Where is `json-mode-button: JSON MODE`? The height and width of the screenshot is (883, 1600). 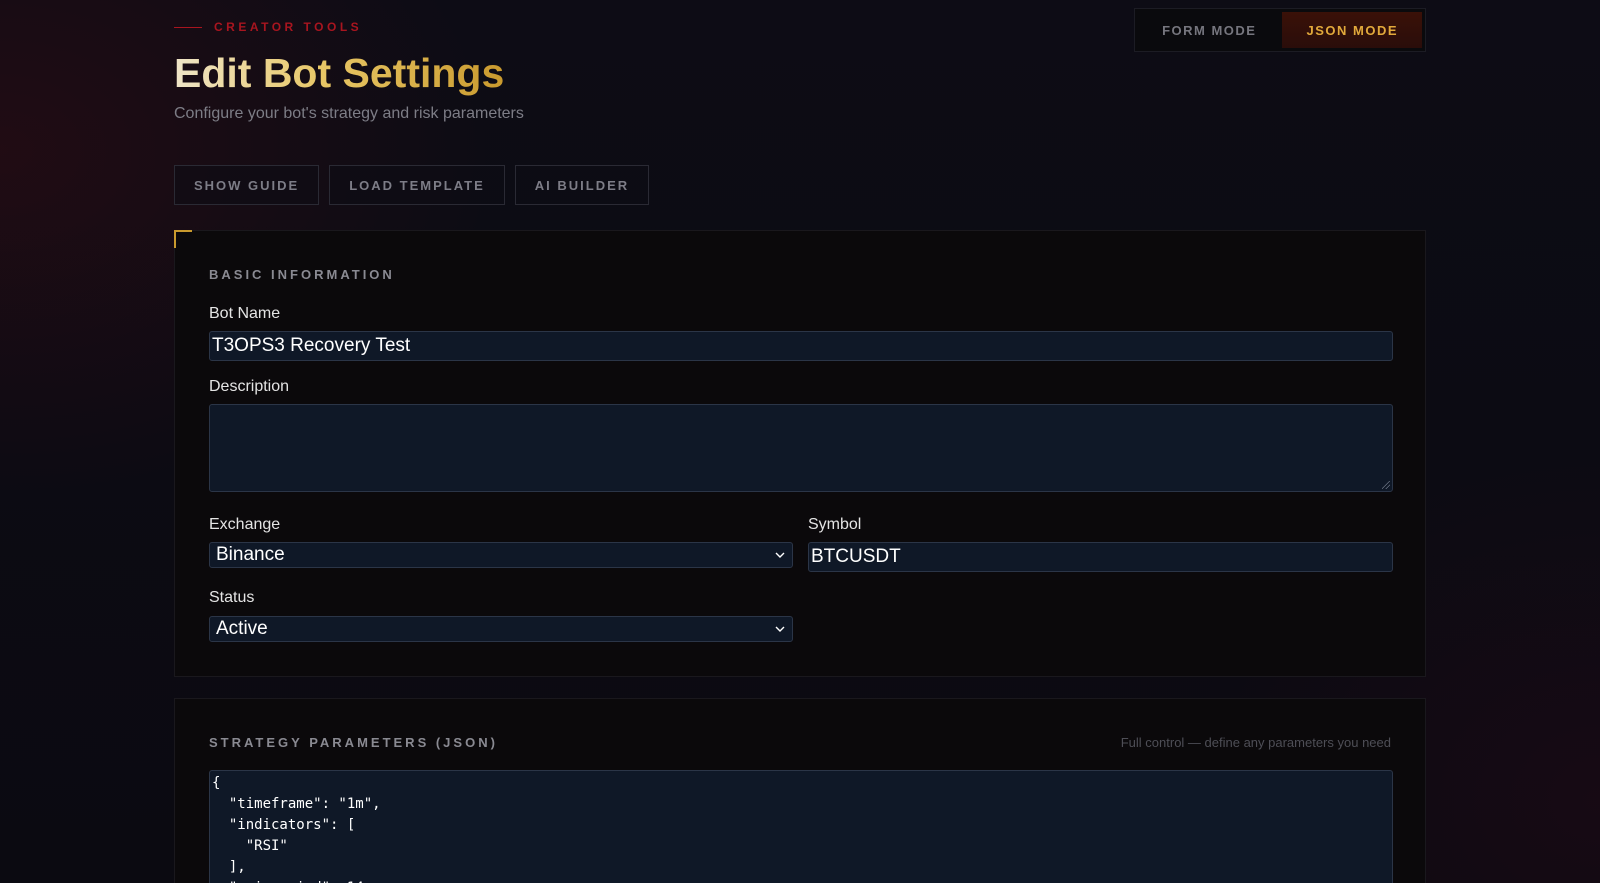 json-mode-button: JSON MODE is located at coordinates (1352, 30).